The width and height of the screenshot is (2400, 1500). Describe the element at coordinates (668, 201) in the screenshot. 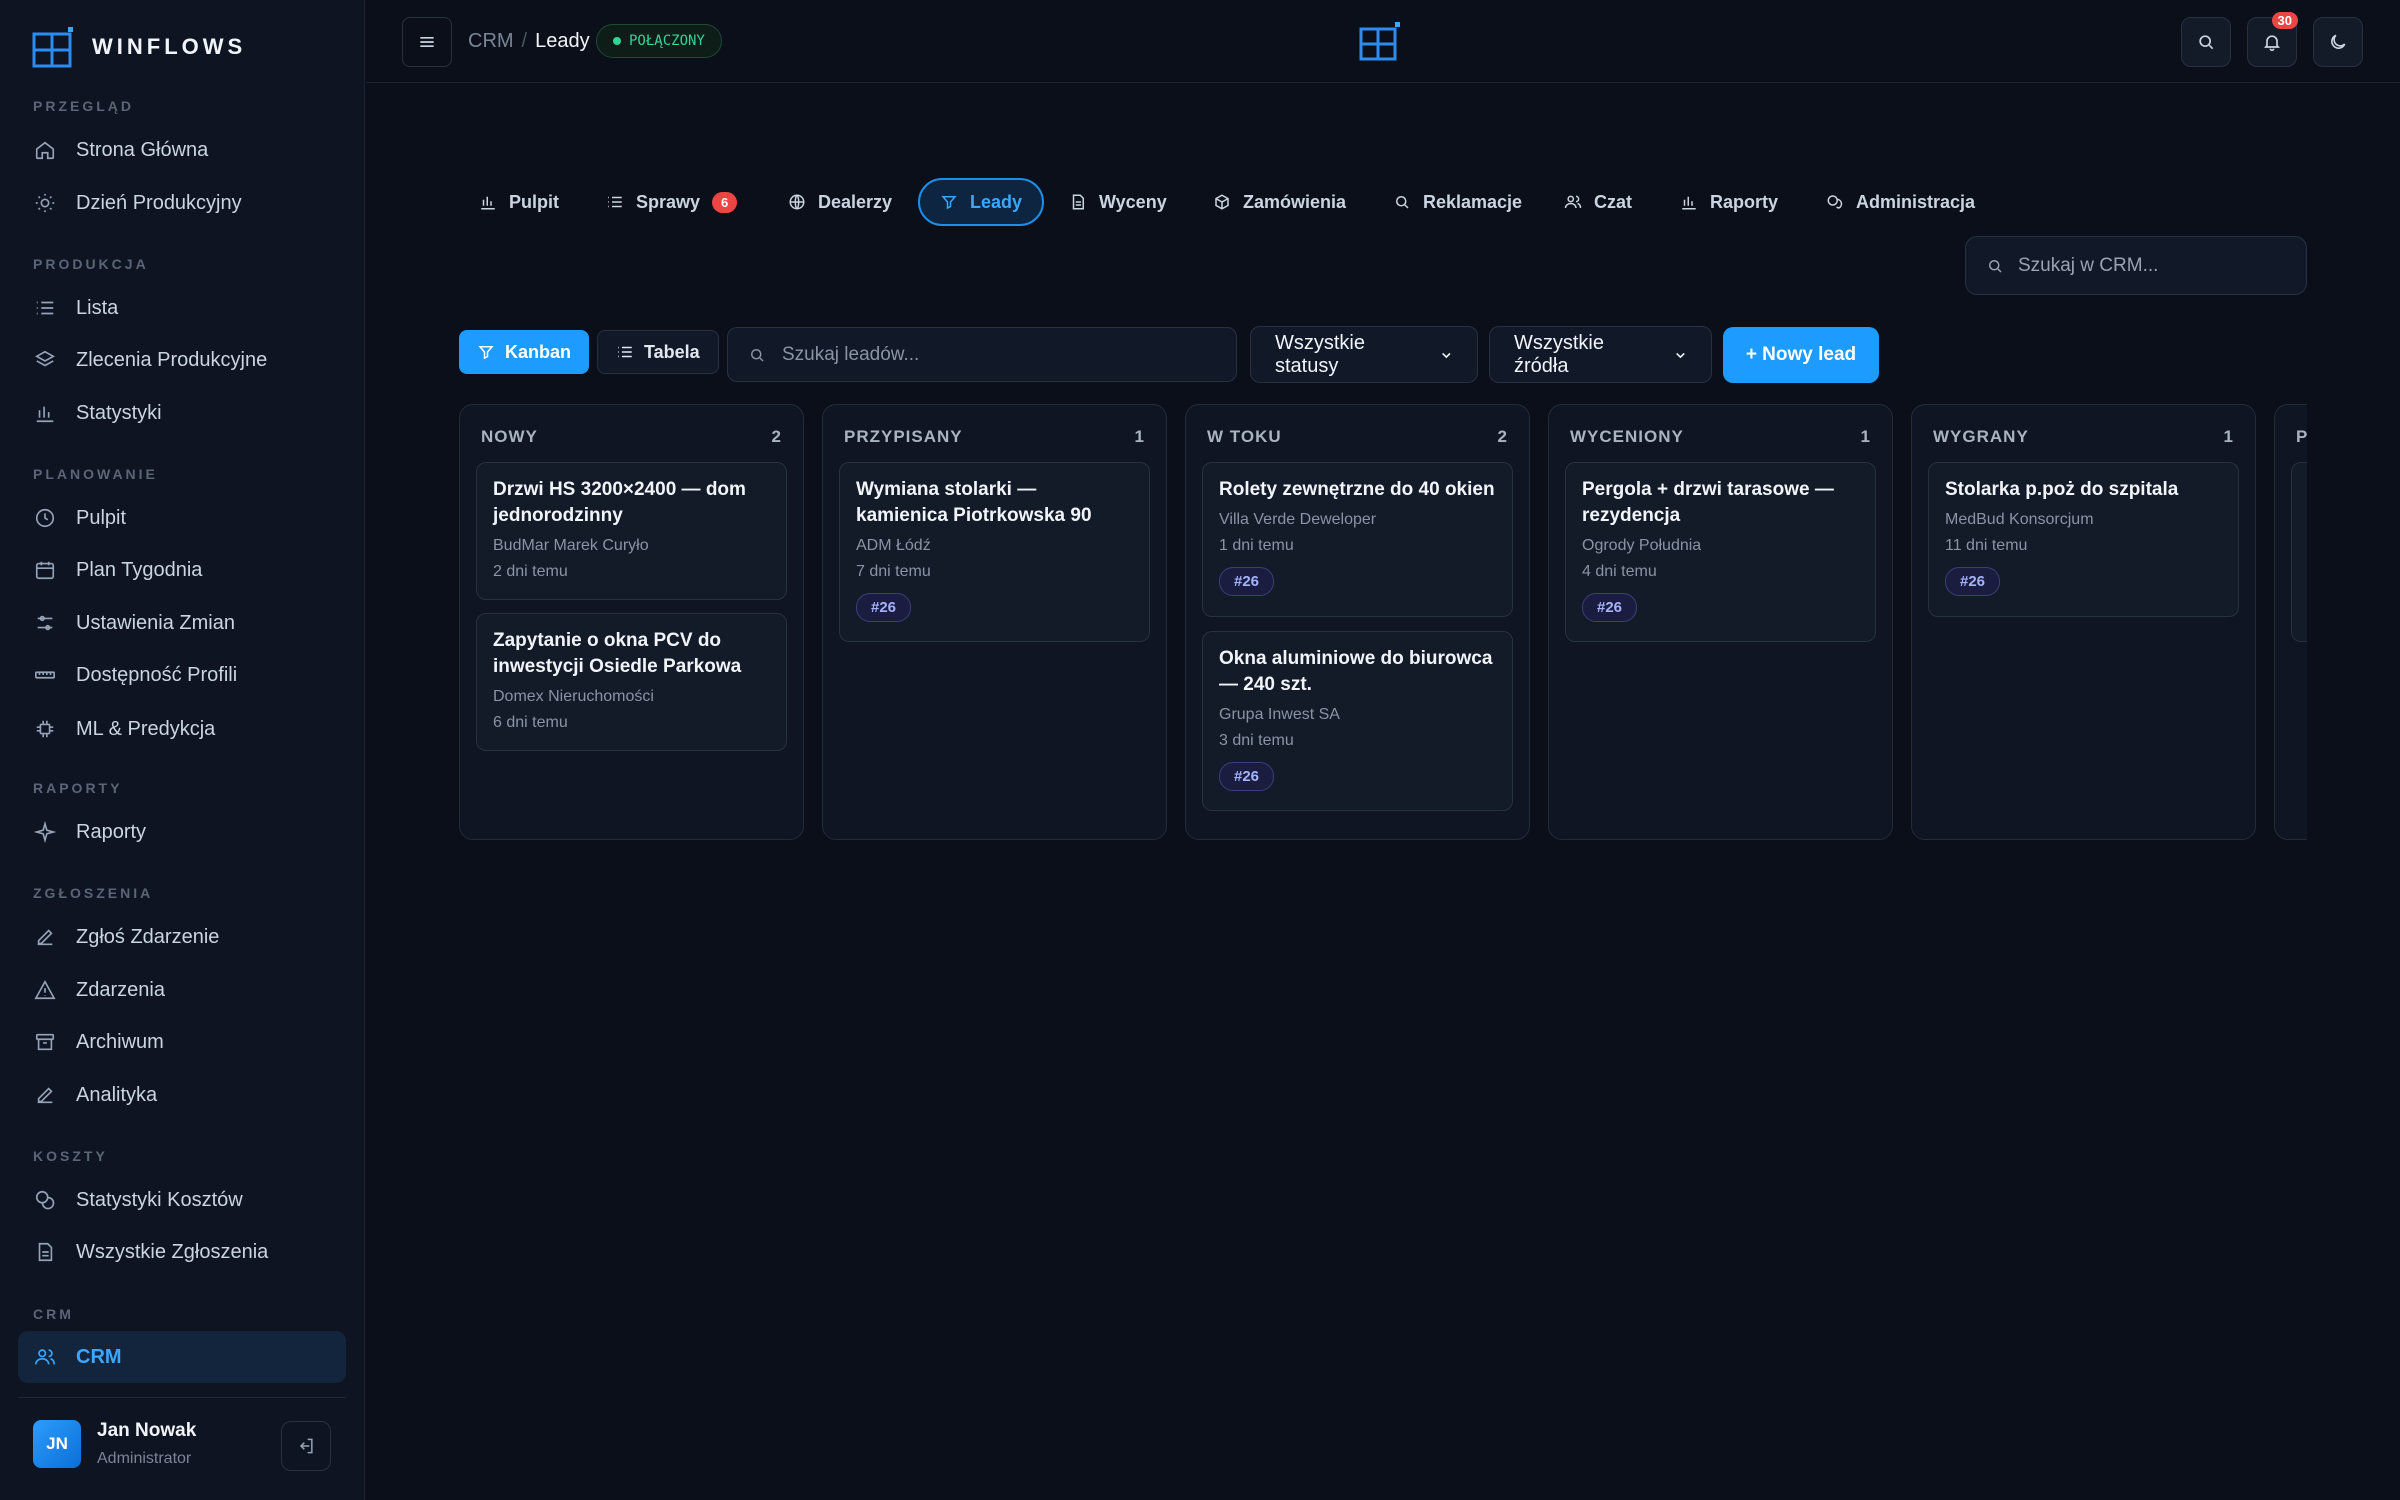

I see `tab-label: Sprawy` at that location.